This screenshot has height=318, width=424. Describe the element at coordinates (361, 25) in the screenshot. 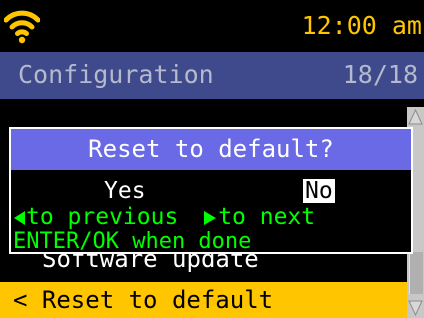

I see `clock: 12:00 am` at that location.